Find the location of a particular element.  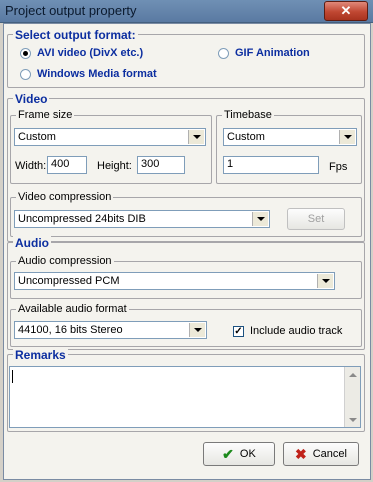

video-compression-select: Uncompressed 24bits DIB is located at coordinates (142, 219).